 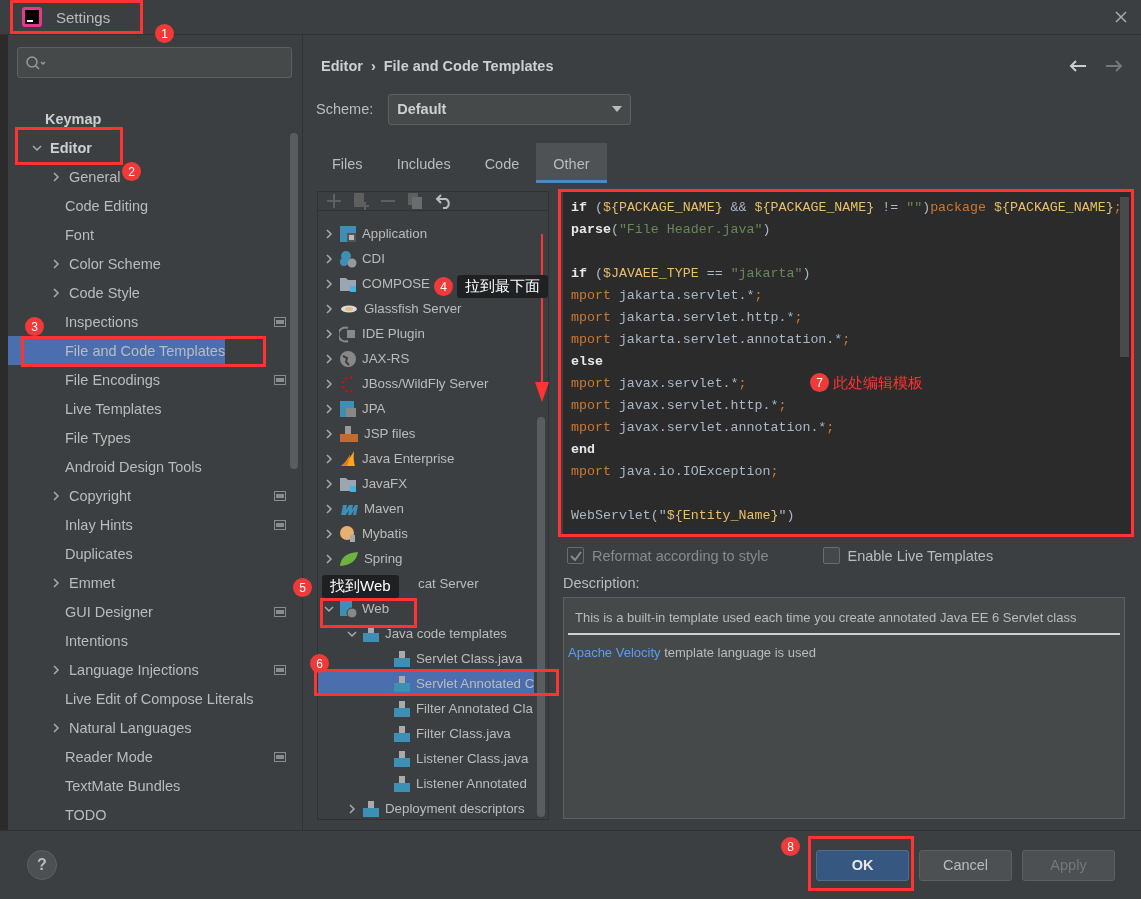 I want to click on forward-arrow-icon, so click(x=1114, y=66).